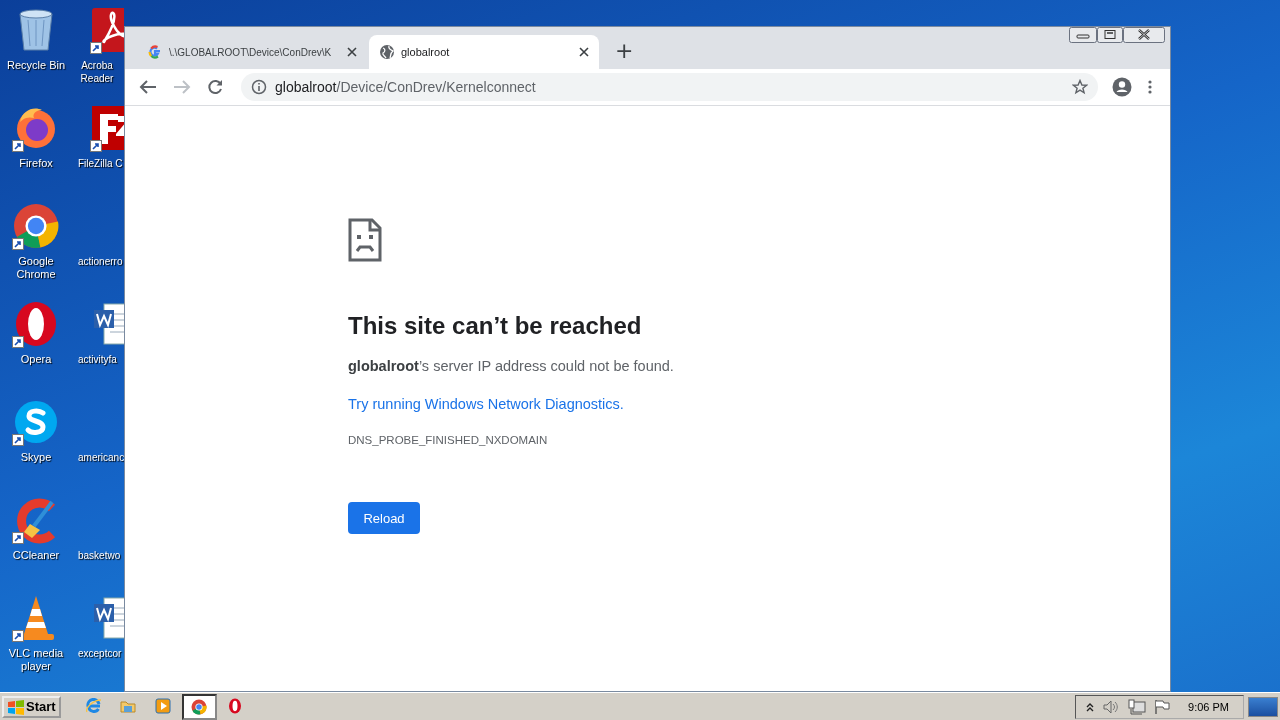 The width and height of the screenshot is (1280, 720). What do you see at coordinates (387, 52) in the screenshot?
I see `globe-icon` at bounding box center [387, 52].